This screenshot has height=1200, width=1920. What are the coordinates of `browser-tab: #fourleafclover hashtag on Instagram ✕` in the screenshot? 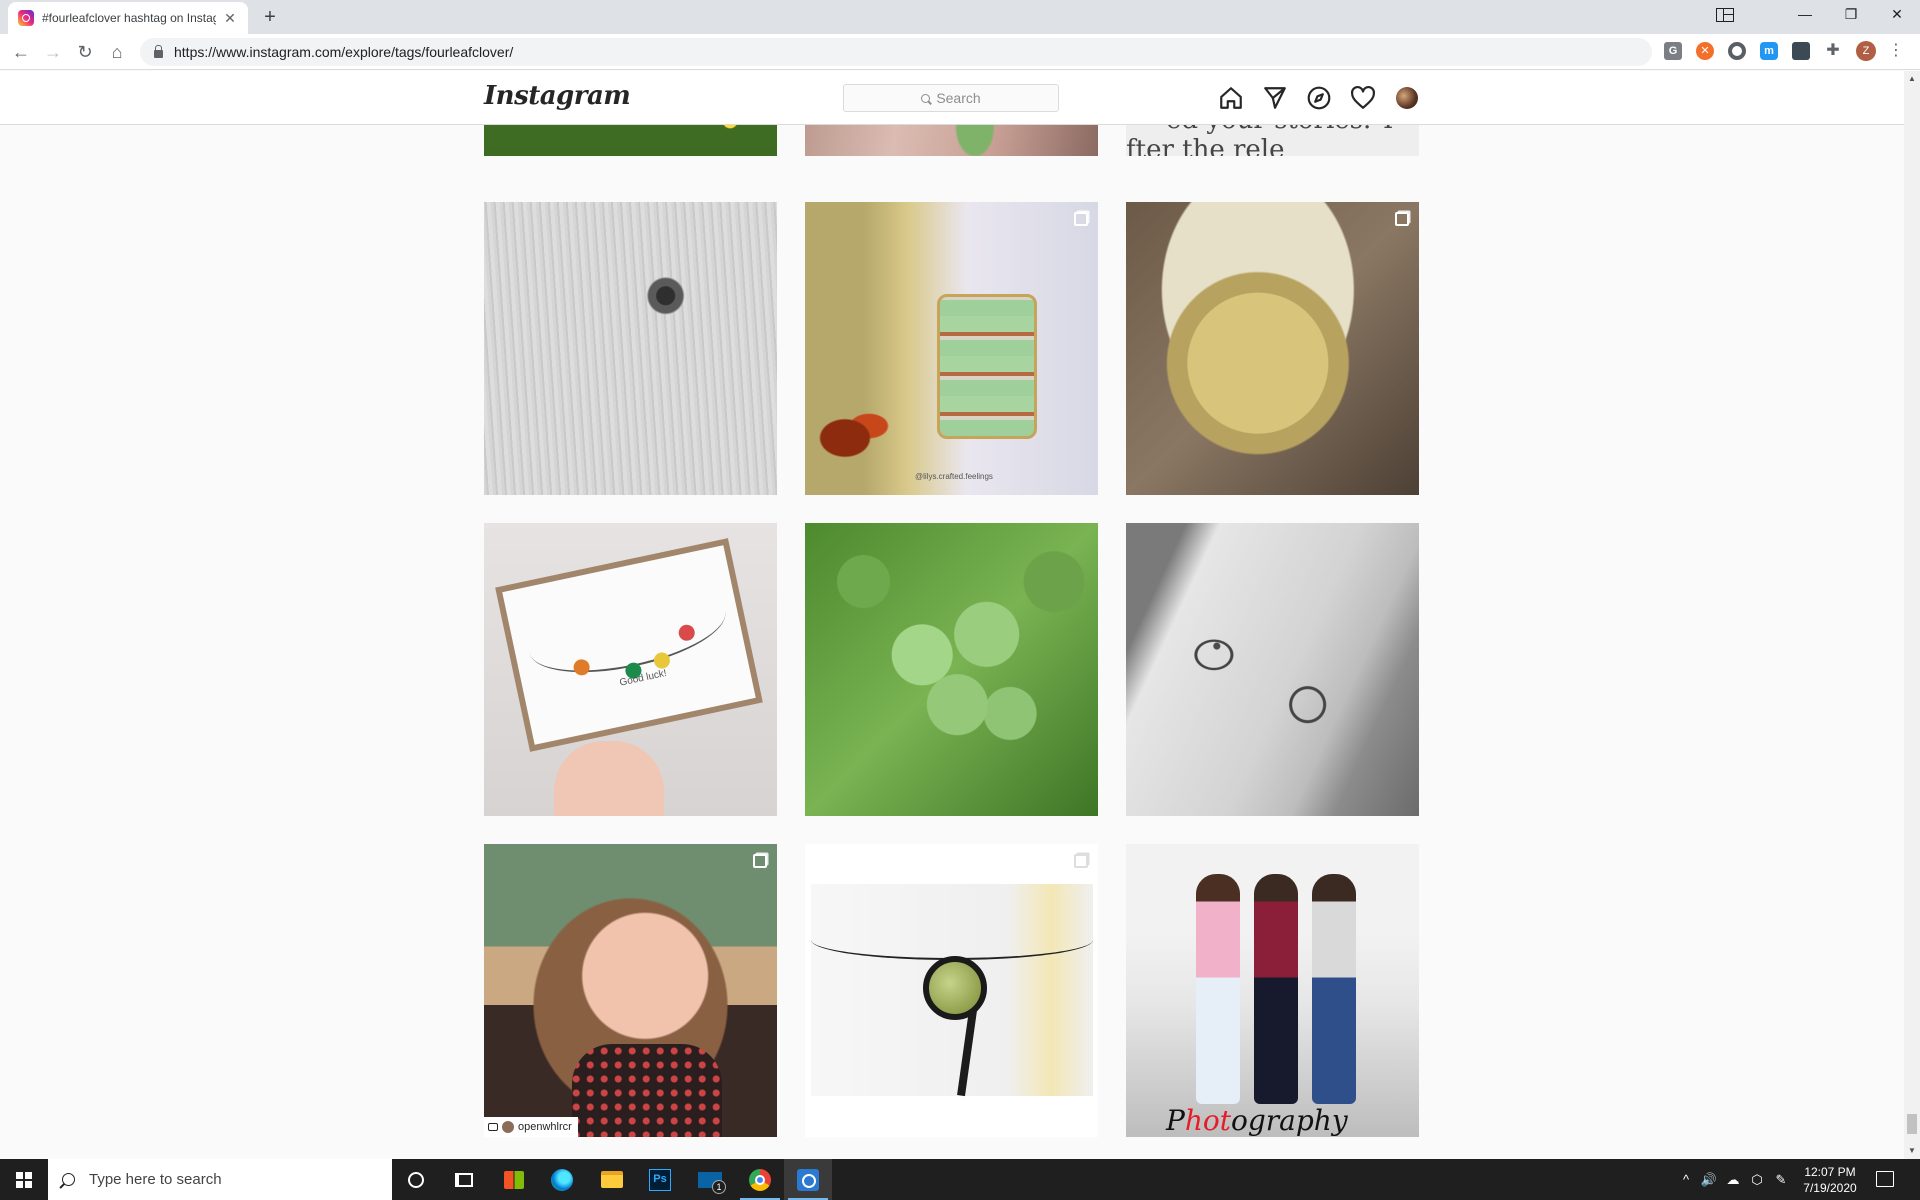 It's located at (128, 18).